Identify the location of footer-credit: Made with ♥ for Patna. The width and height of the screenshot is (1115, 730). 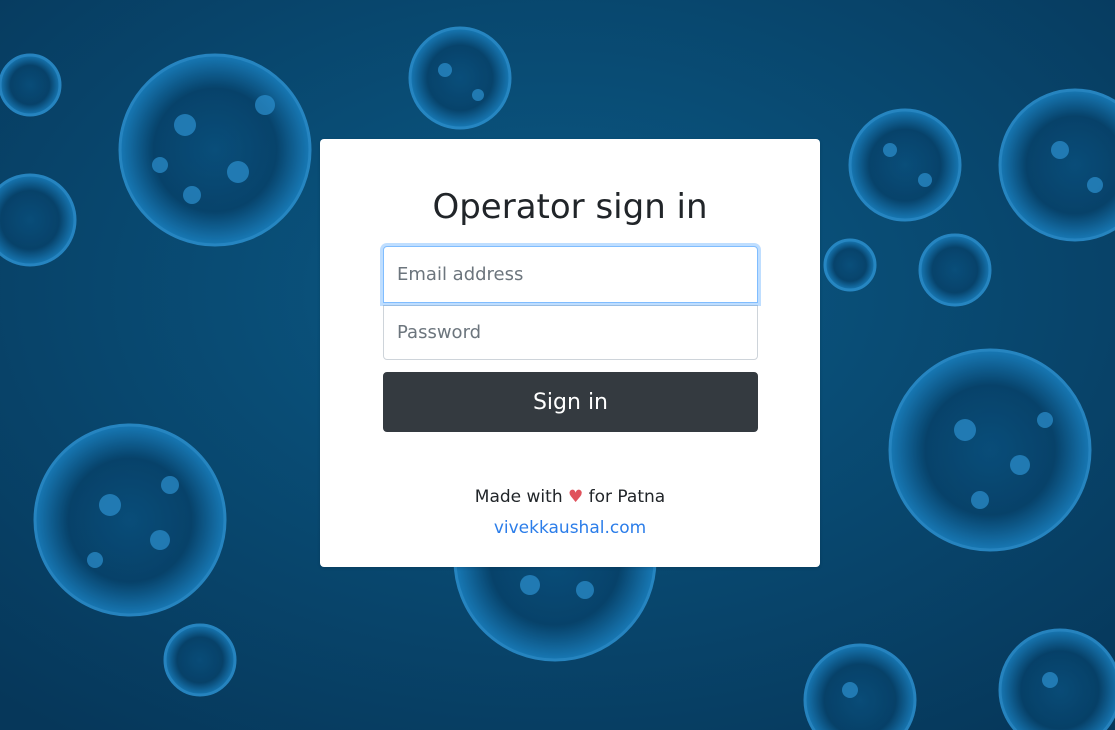
(570, 497).